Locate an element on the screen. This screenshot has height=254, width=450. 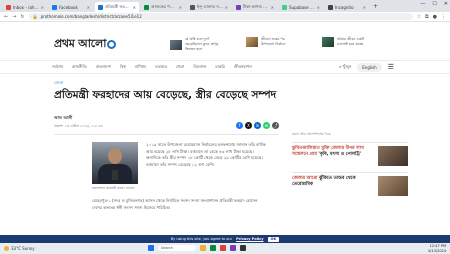
browser-tab: ইন্দু ডাক্তার সম্পর...✕ is located at coordinates (209, 7).